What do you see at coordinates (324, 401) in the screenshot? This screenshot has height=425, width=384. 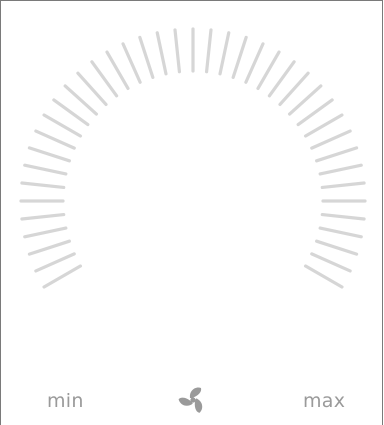 I see `max-label: max` at bounding box center [324, 401].